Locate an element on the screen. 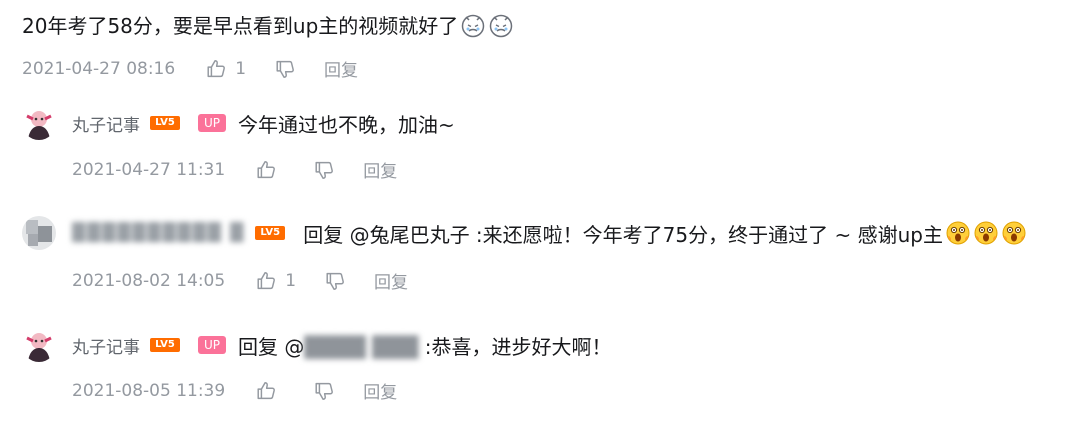 The height and width of the screenshot is (432, 1069). reply-item: 丸子记事 LV5 UP 回复 @████ ███ :恭喜，进步好大啊！ is located at coordinates (317, 345).